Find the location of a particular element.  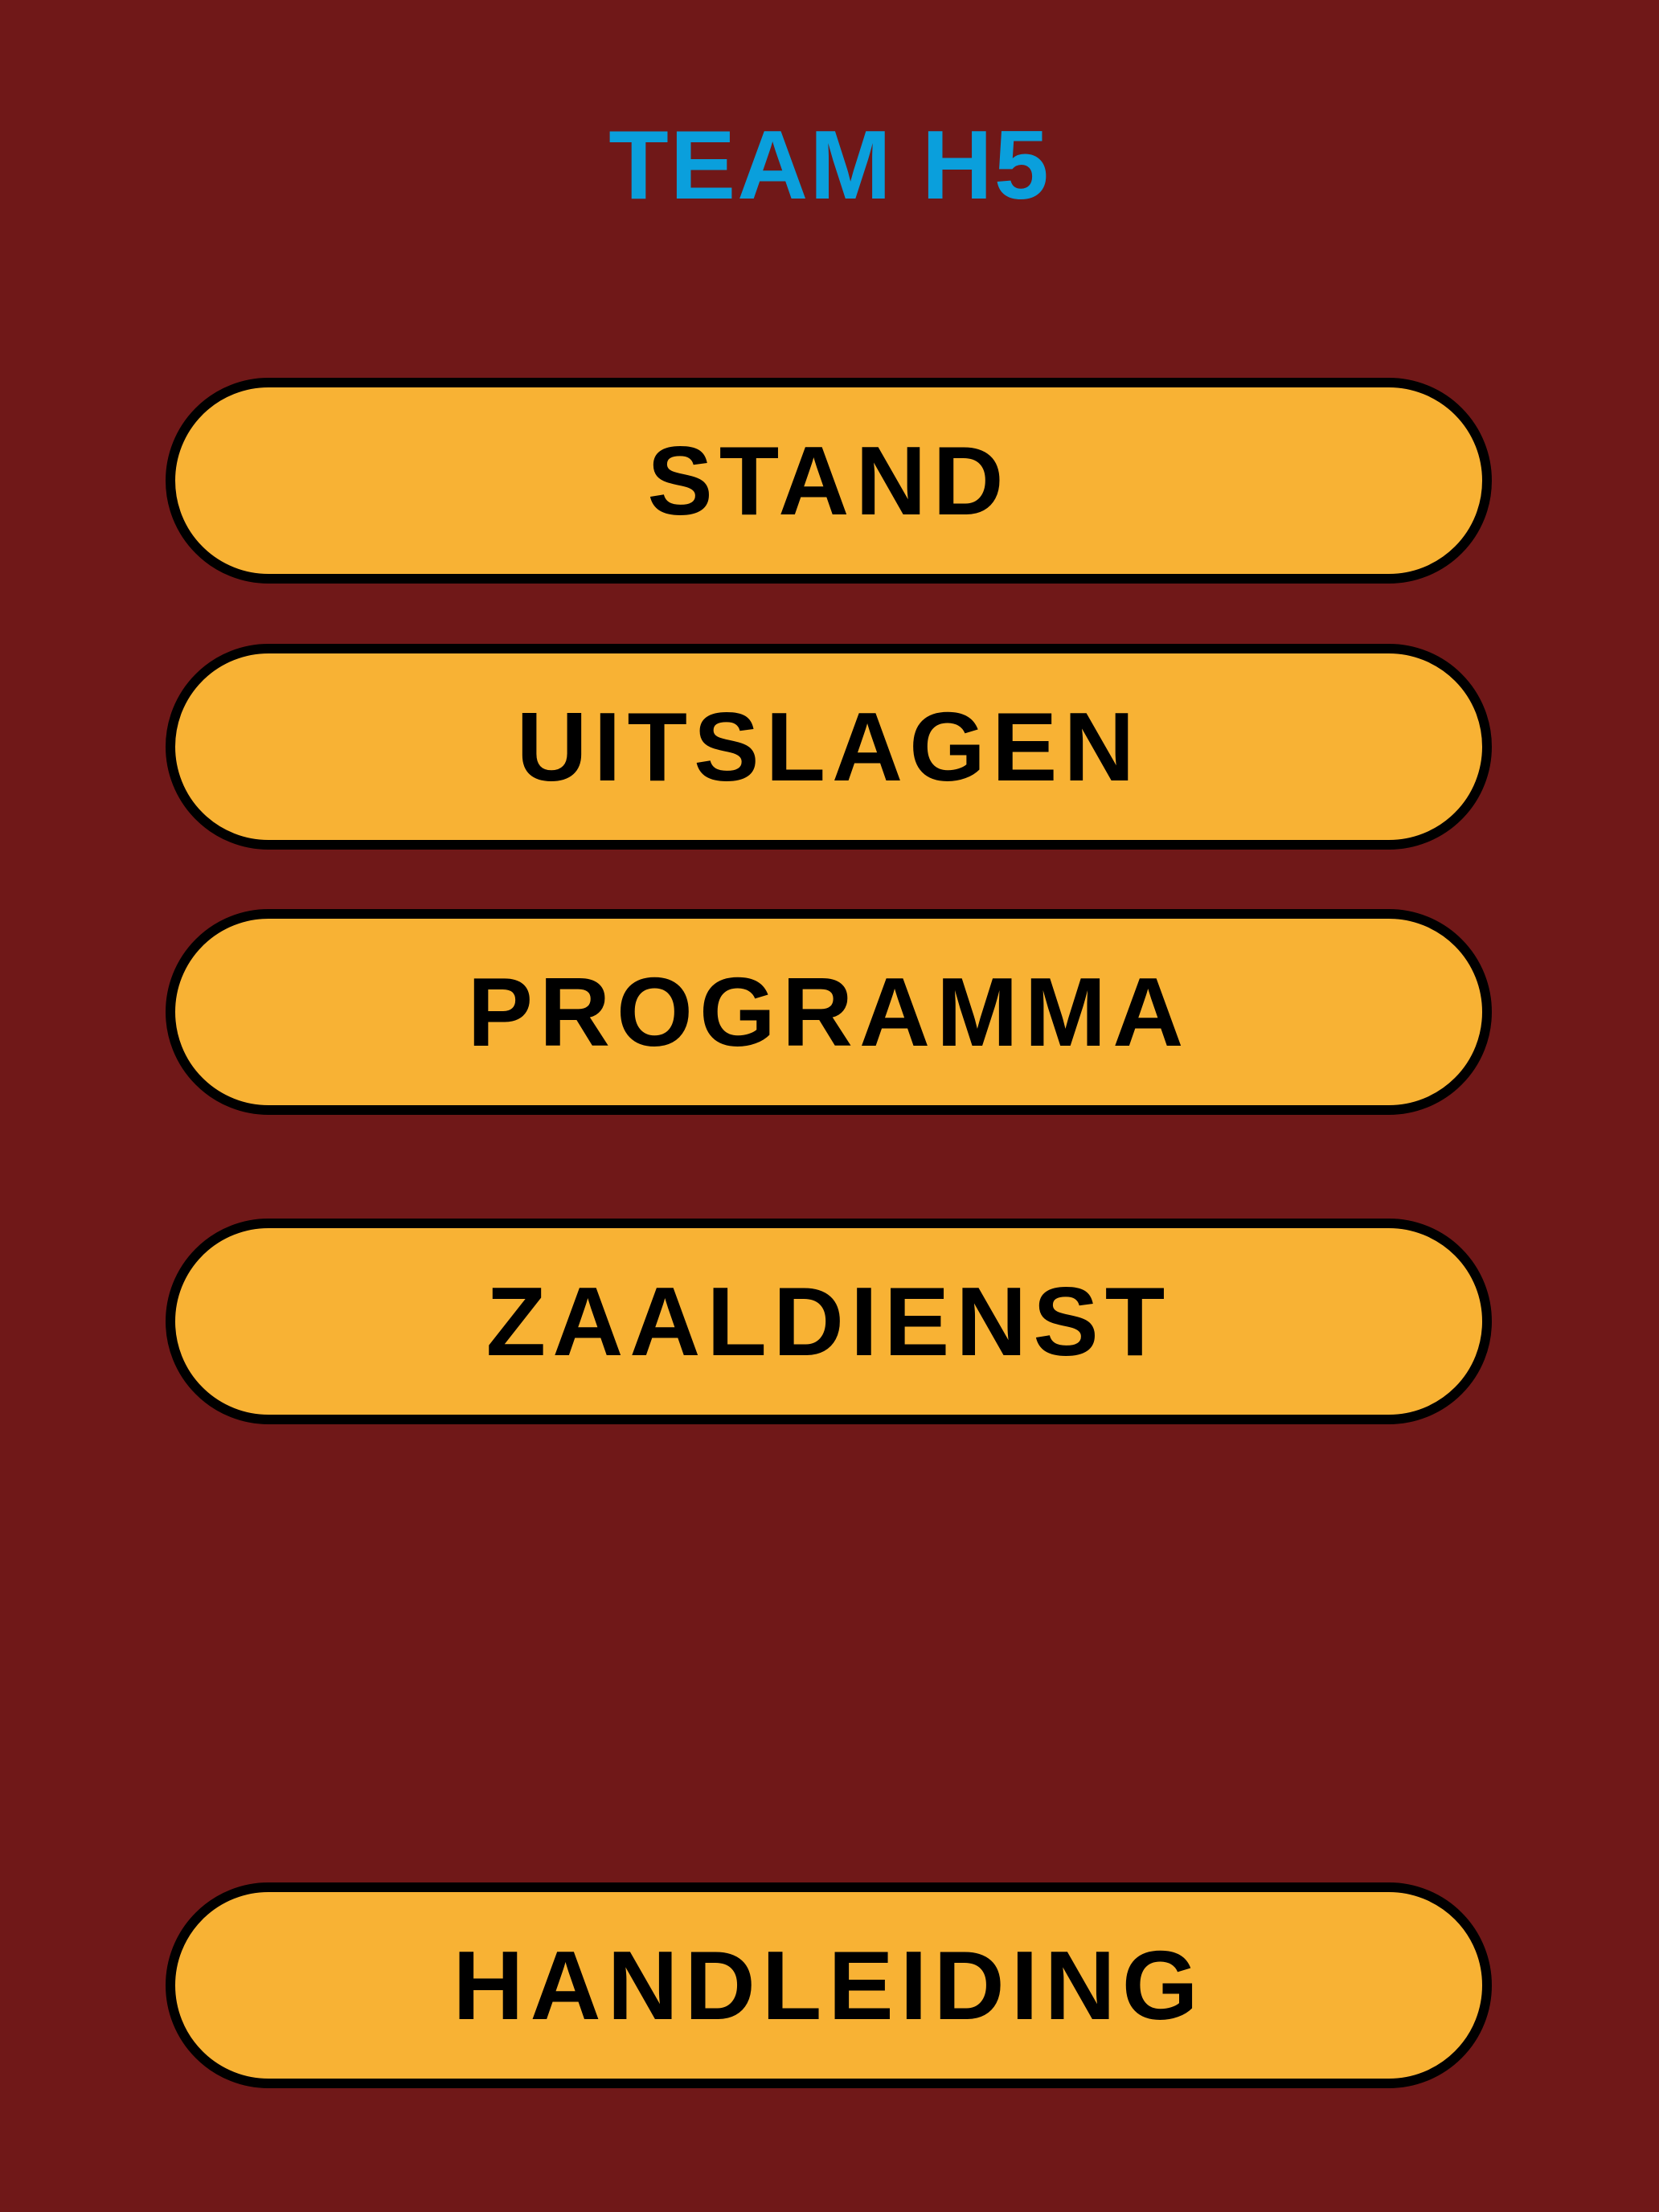

programma-button-label: PROGRAMMA is located at coordinates (828, 1012).